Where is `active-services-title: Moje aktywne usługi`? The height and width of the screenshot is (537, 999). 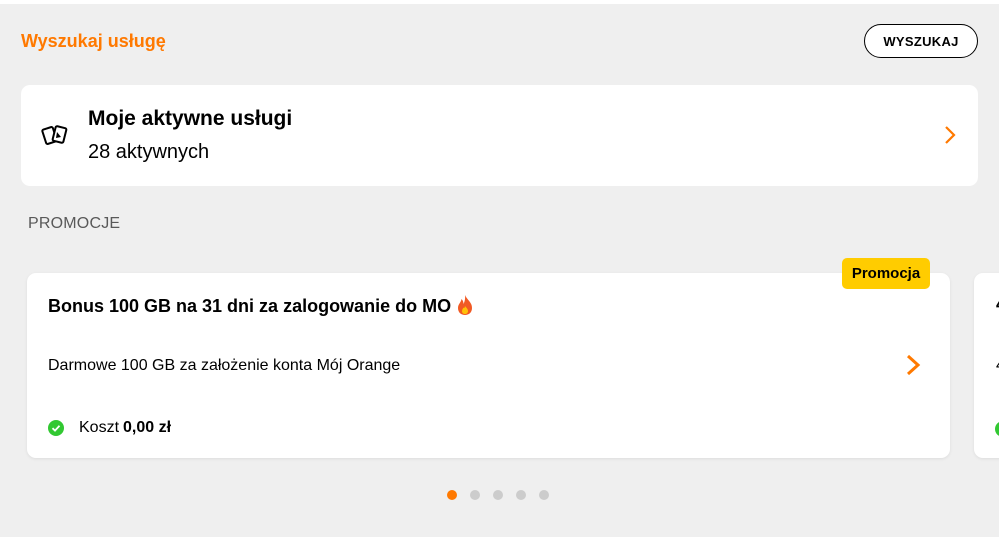
active-services-title: Moje aktywne usługi is located at coordinates (190, 118).